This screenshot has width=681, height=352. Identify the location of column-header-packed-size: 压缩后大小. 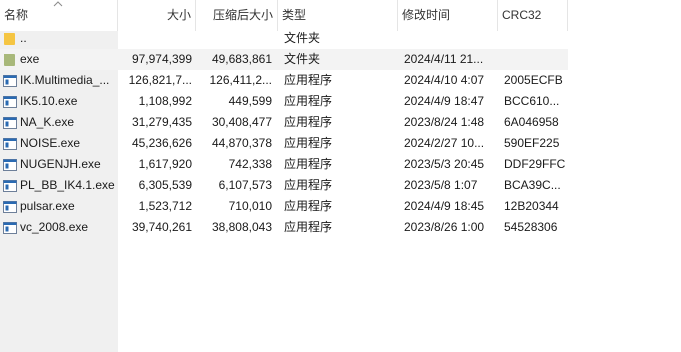
(237, 15).